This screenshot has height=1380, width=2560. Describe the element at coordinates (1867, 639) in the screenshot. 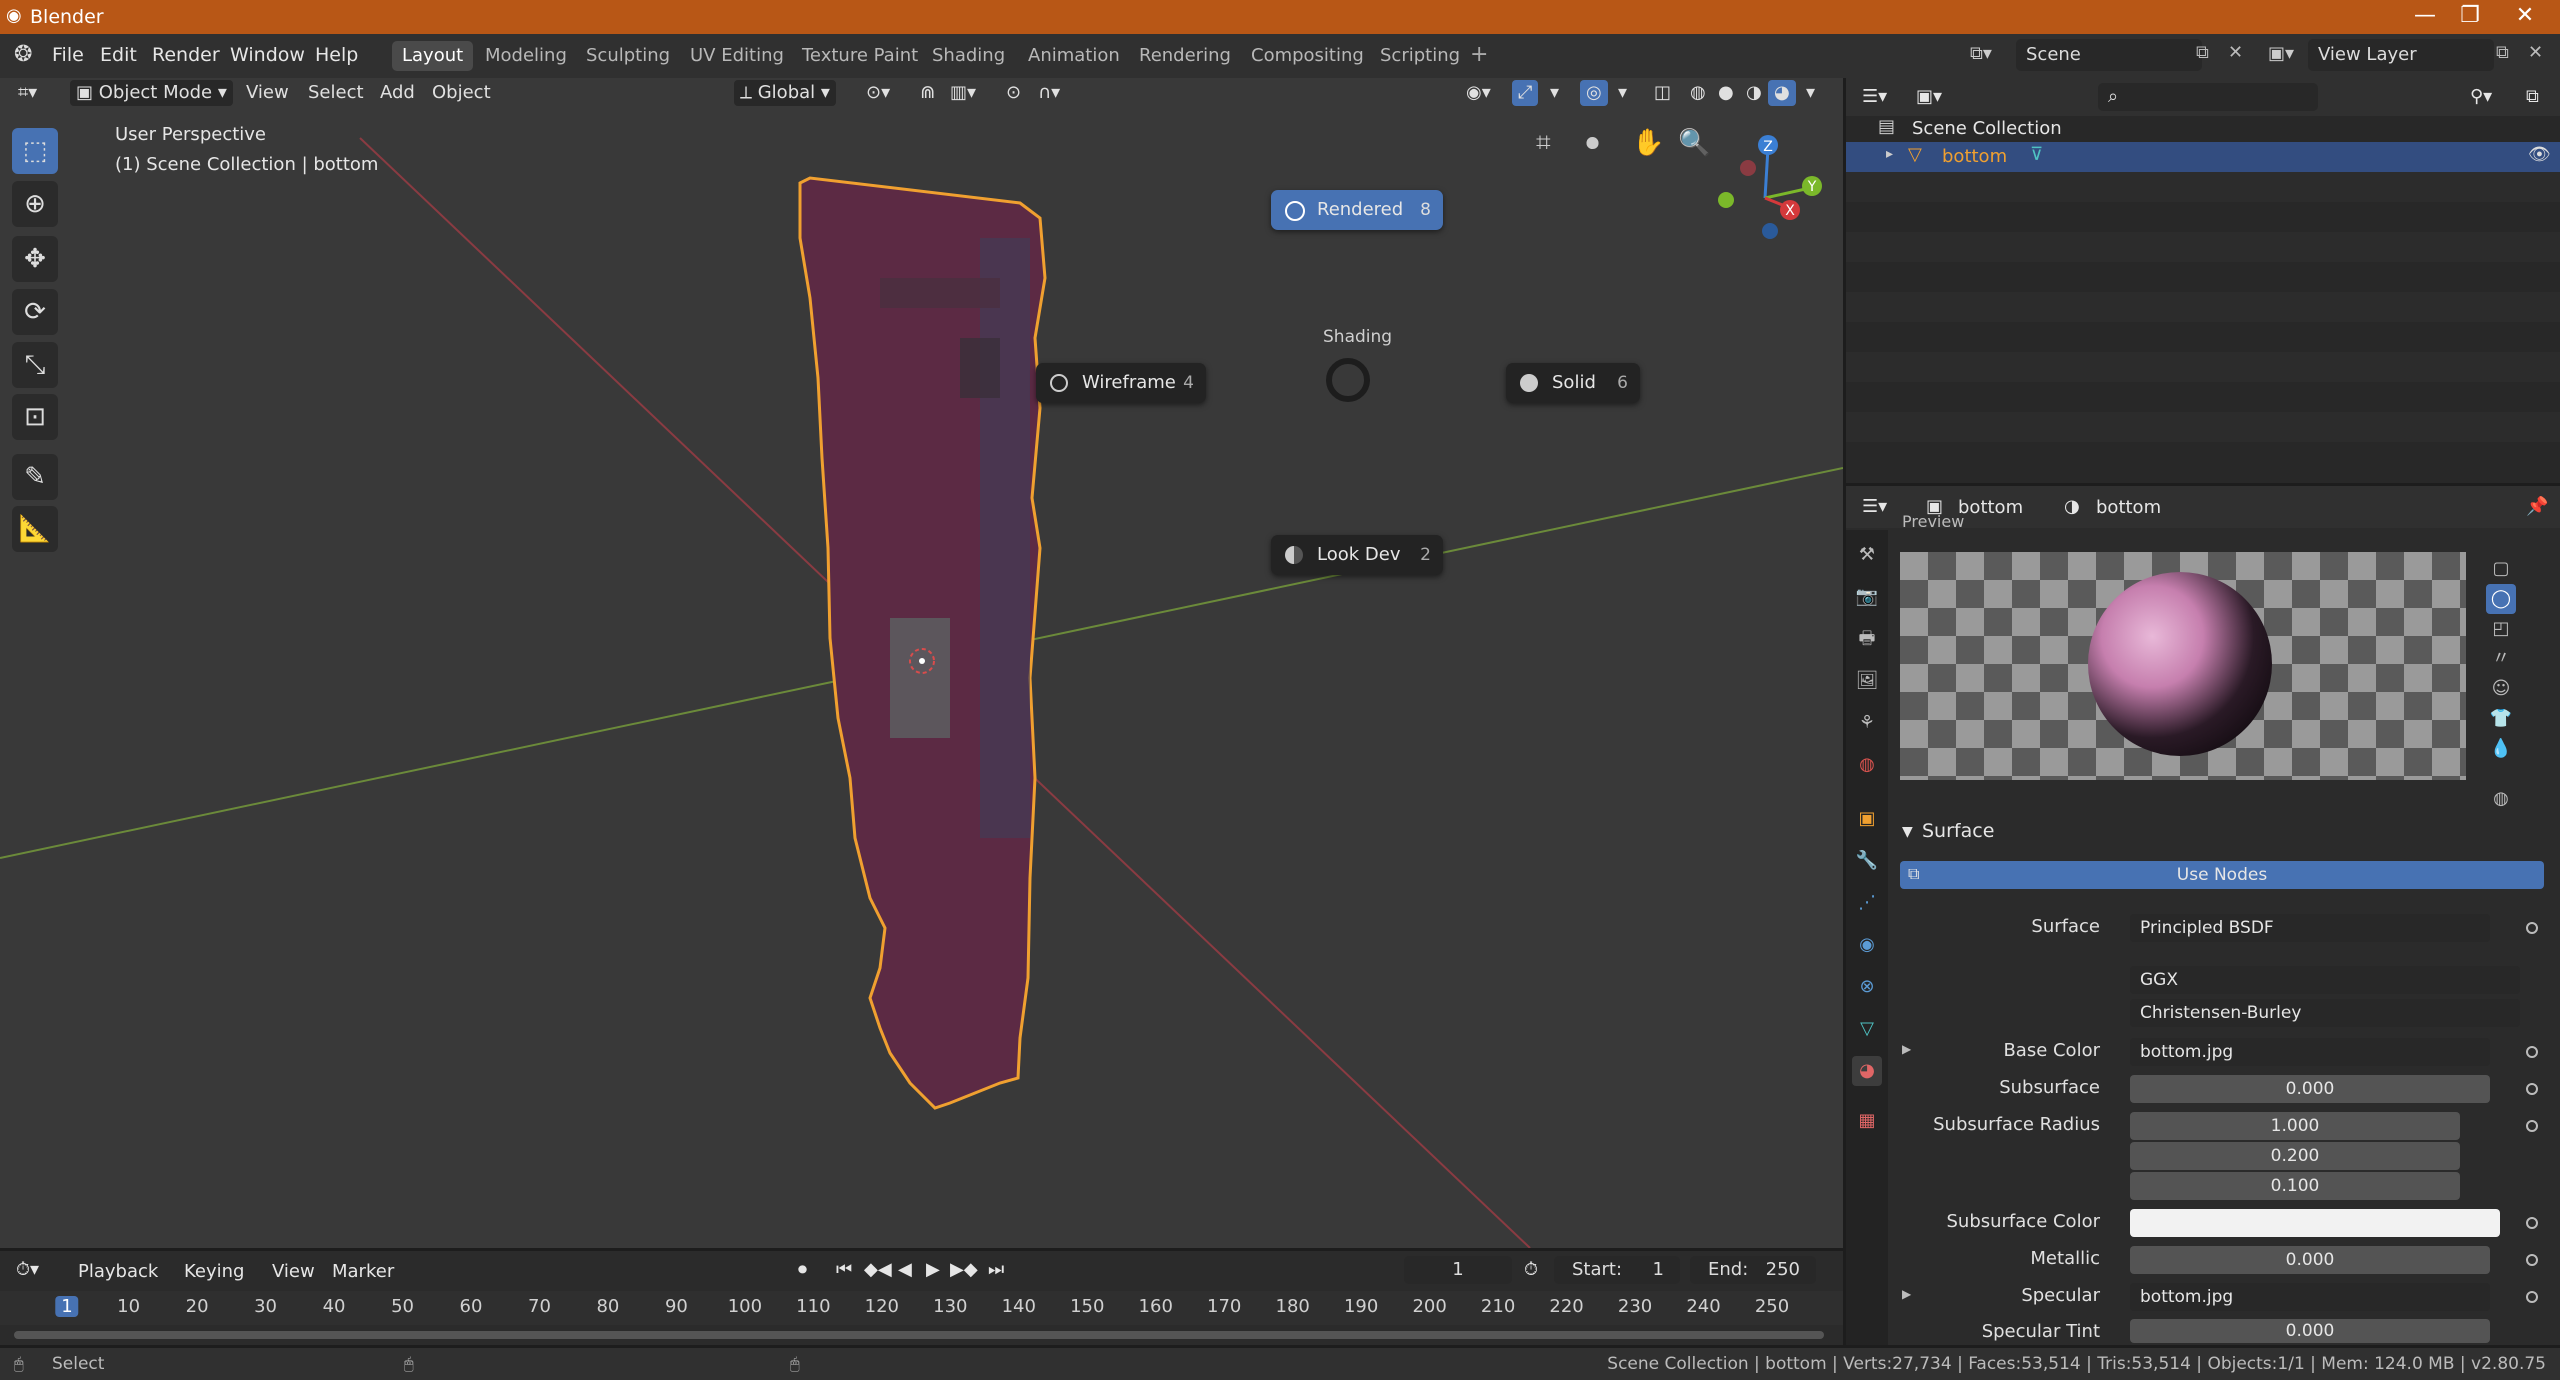

I see `output-tab-icon: 🖶` at that location.